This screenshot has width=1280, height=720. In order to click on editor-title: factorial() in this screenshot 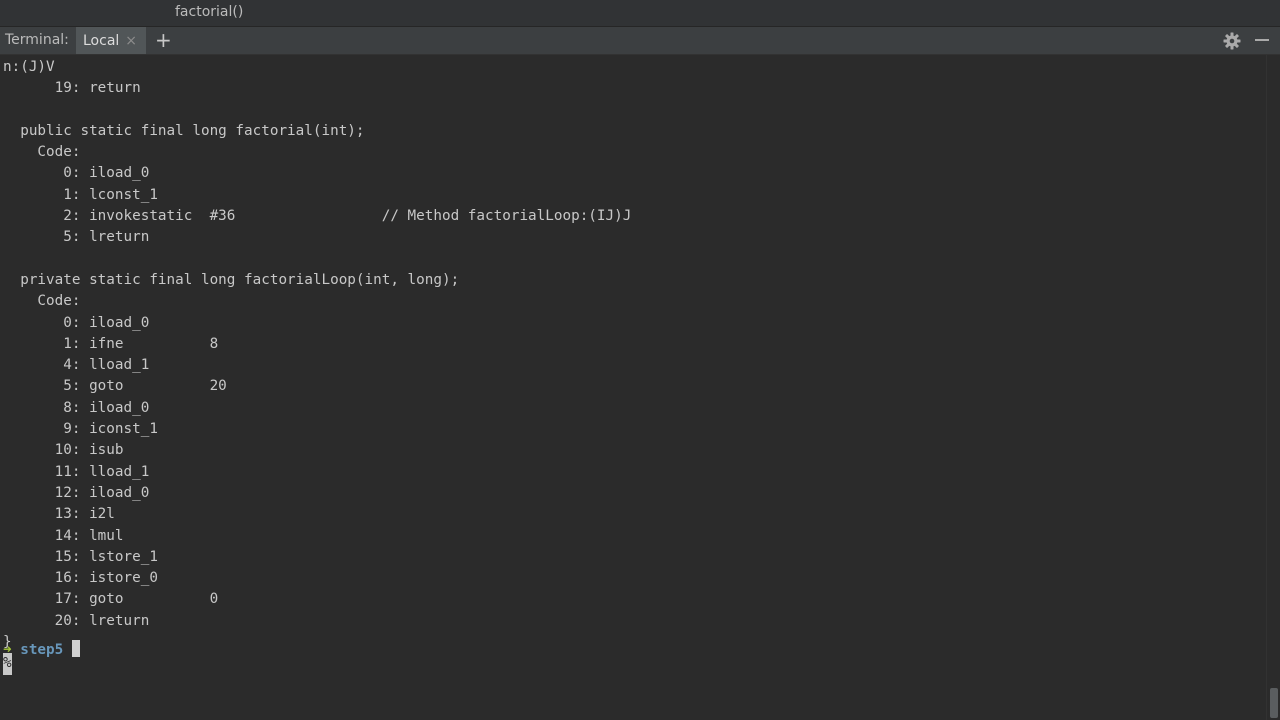, I will do `click(209, 12)`.